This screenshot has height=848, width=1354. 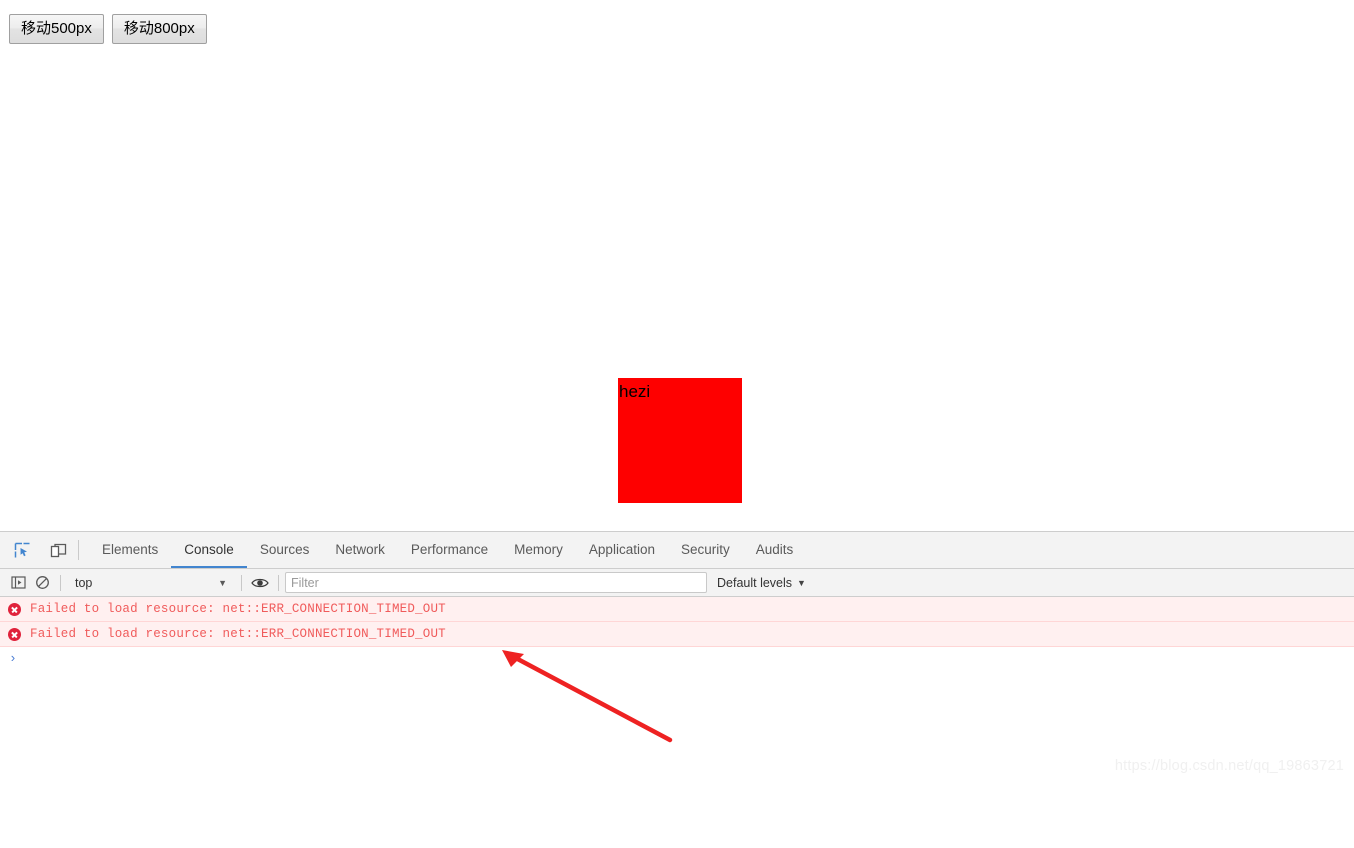 I want to click on live-expression-eye-icon, so click(x=260, y=583).